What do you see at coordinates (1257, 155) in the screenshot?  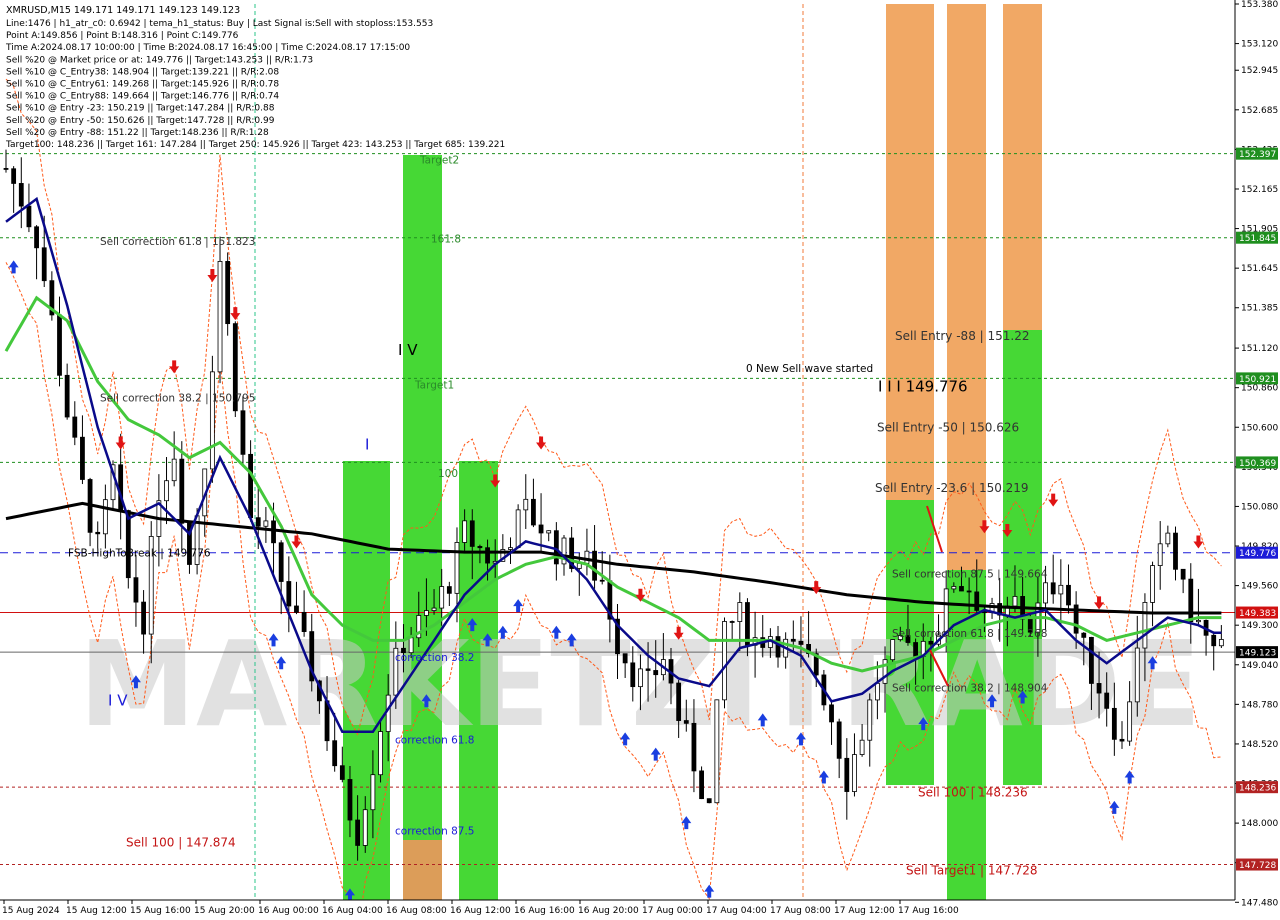 I see `price-badge-label: 152.397` at bounding box center [1257, 155].